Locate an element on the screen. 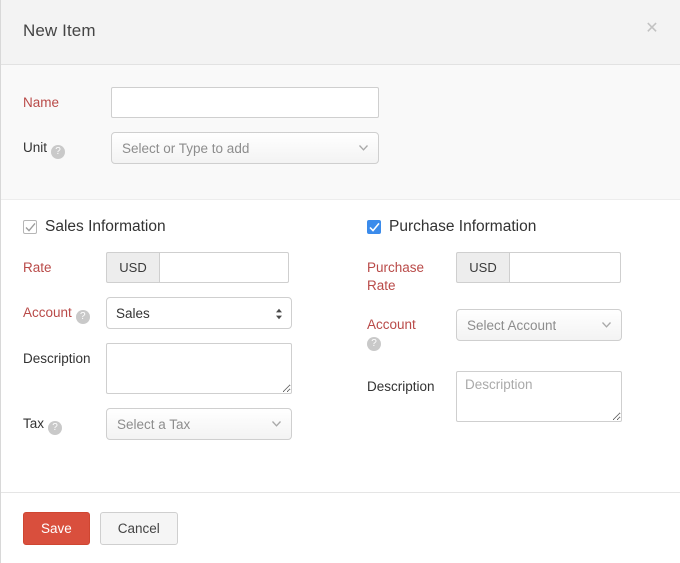  sales-description-textarea is located at coordinates (199, 368).